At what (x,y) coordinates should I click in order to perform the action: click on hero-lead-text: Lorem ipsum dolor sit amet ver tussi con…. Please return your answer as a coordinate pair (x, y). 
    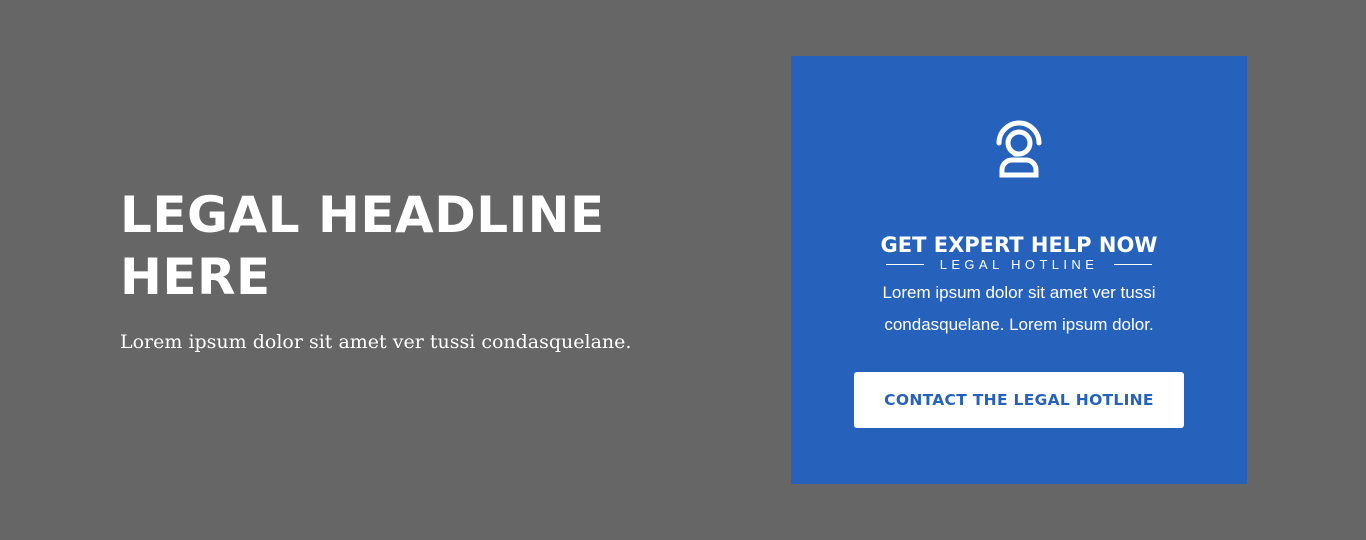
    Looking at the image, I should click on (376, 342).